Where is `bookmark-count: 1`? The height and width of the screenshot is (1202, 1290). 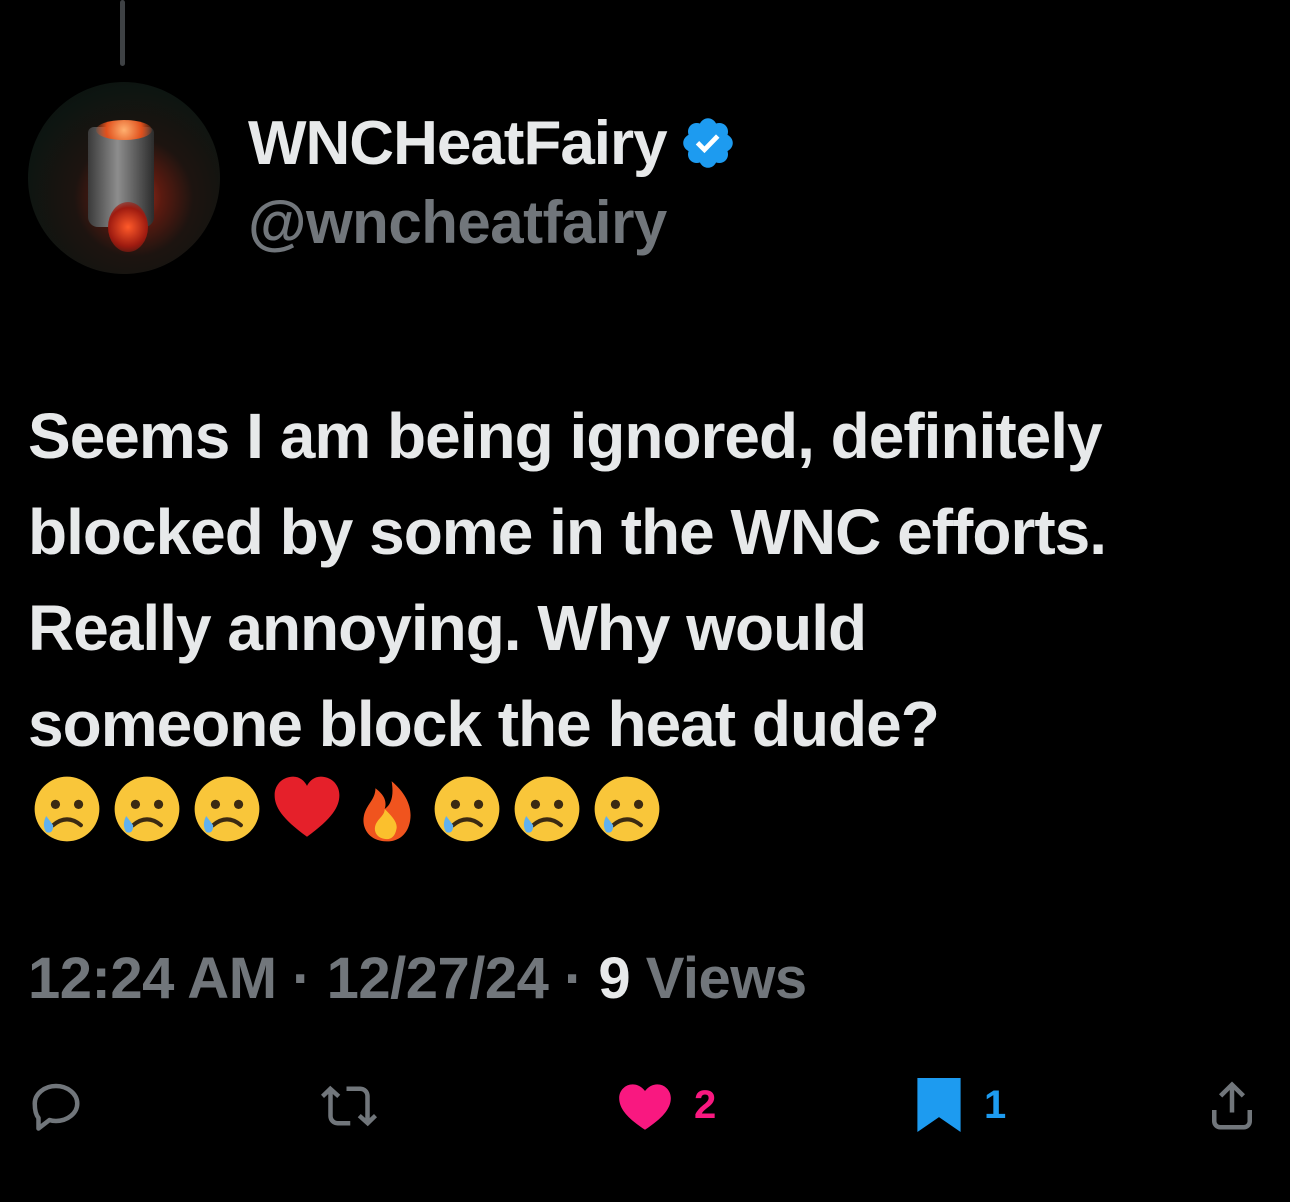
bookmark-count: 1 is located at coordinates (995, 1104).